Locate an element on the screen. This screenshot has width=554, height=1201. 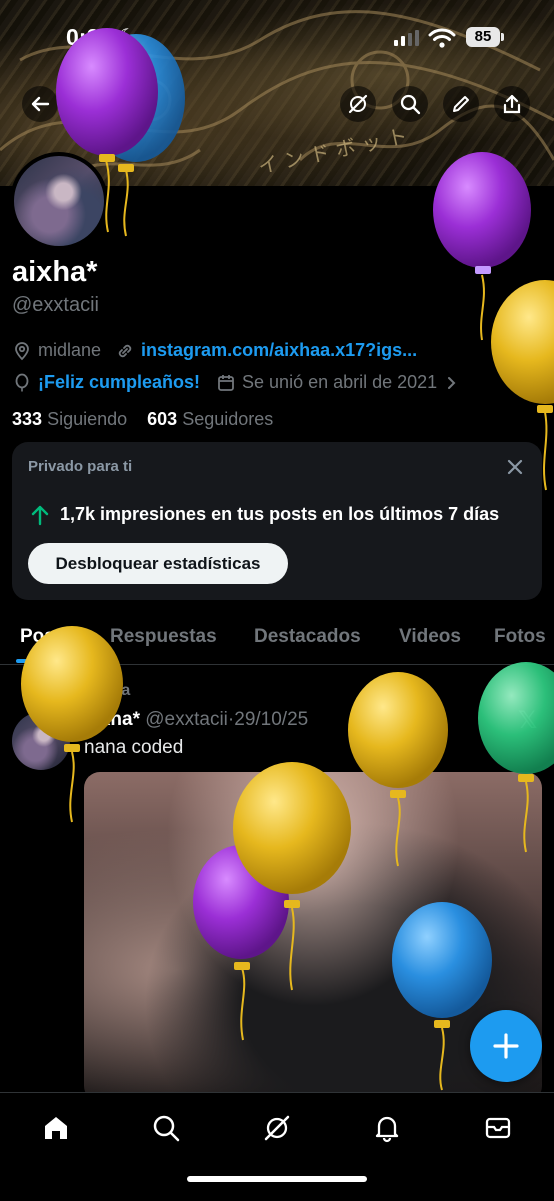
compose-post-button is located at coordinates (506, 1046).